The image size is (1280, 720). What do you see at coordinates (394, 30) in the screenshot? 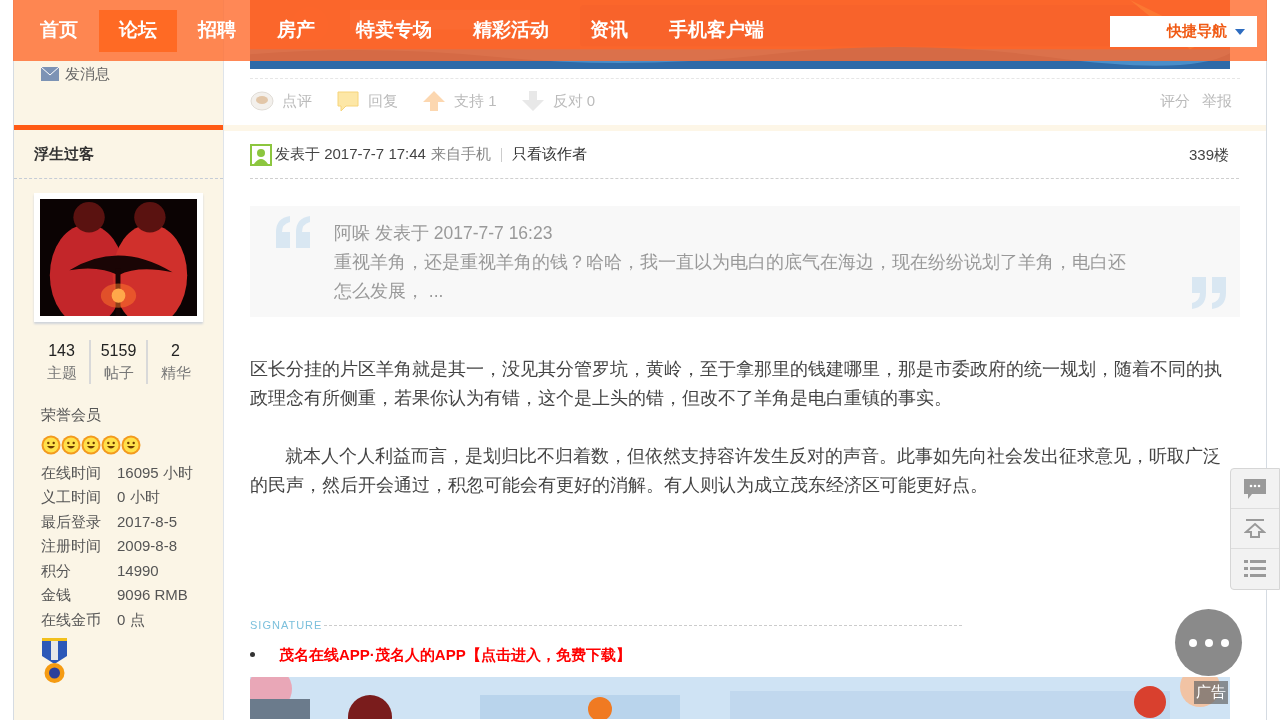
I see `nav-tab: 特卖专场` at bounding box center [394, 30].